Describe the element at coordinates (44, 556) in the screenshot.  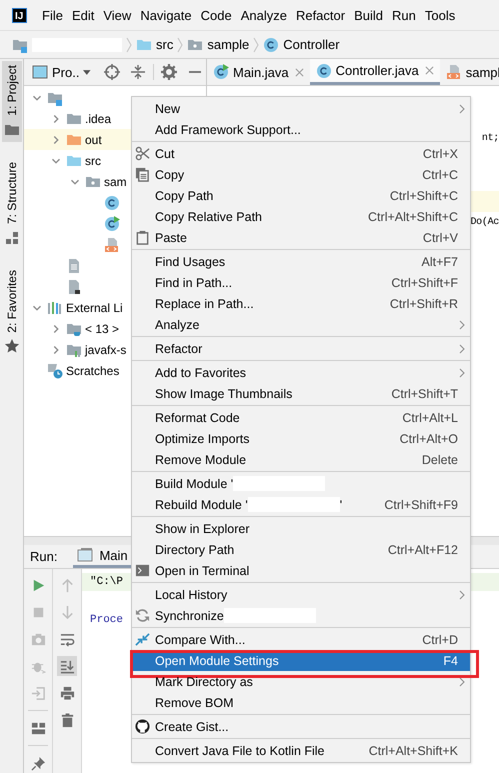
I see `panel-title: Run:` at that location.